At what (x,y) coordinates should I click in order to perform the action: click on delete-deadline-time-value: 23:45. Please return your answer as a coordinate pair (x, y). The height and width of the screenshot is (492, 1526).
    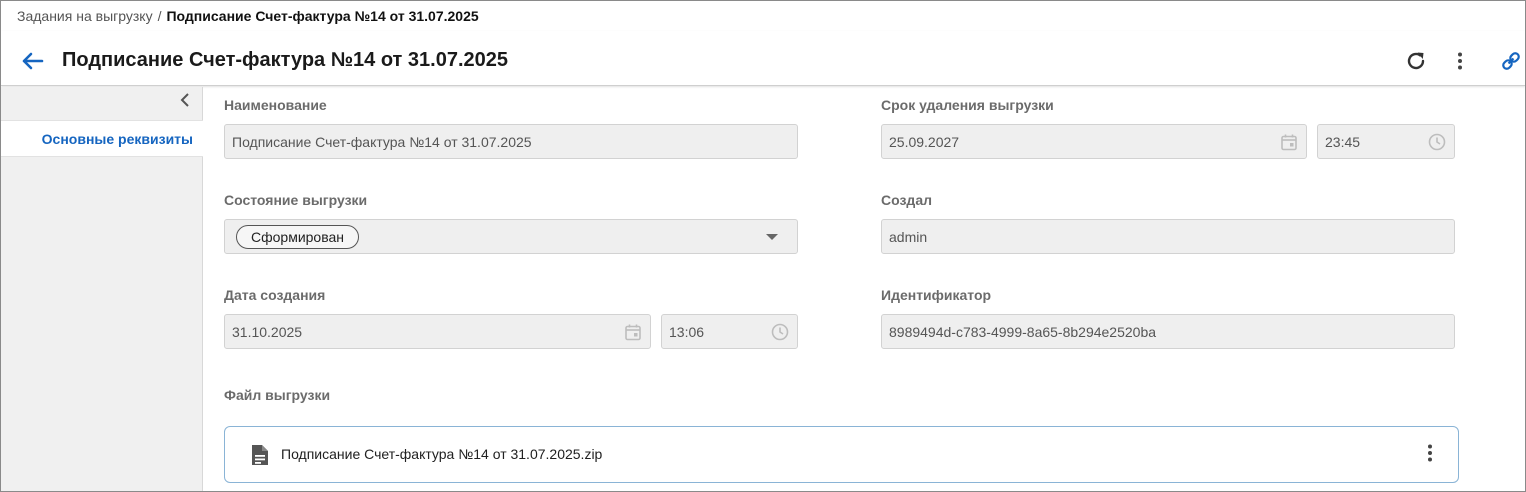
    Looking at the image, I should click on (1343, 141).